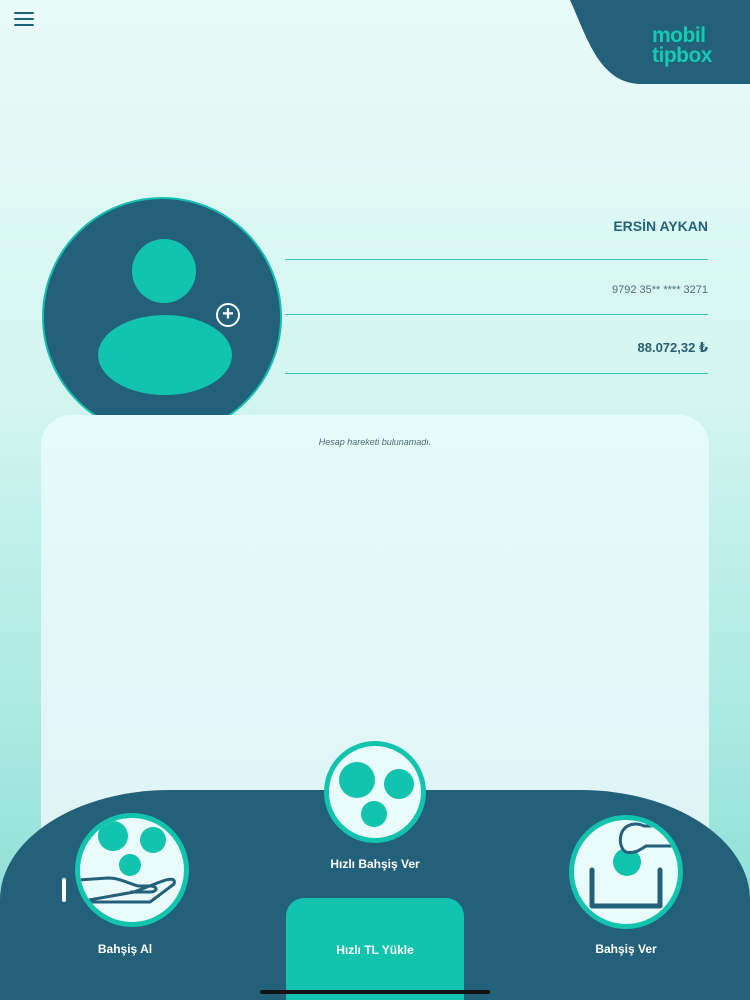  What do you see at coordinates (64, 890) in the screenshot?
I see `hand-cuff-mark` at bounding box center [64, 890].